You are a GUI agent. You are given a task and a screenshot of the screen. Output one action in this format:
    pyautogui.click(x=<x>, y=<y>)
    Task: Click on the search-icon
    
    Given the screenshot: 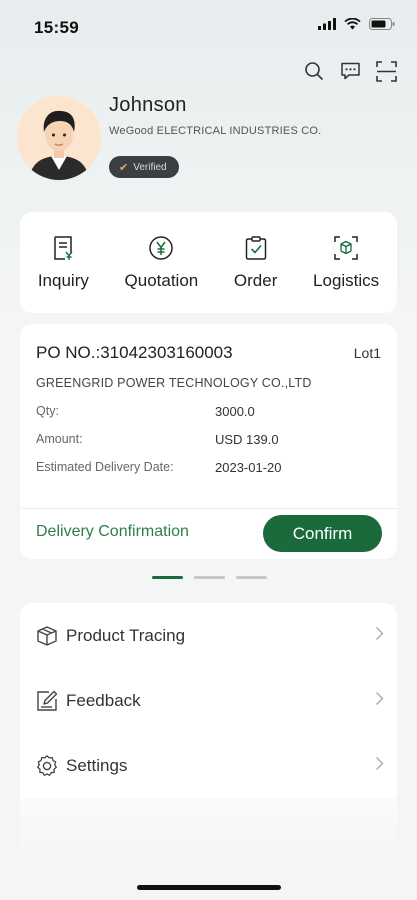 What is the action you would take?
    pyautogui.click(x=314, y=71)
    